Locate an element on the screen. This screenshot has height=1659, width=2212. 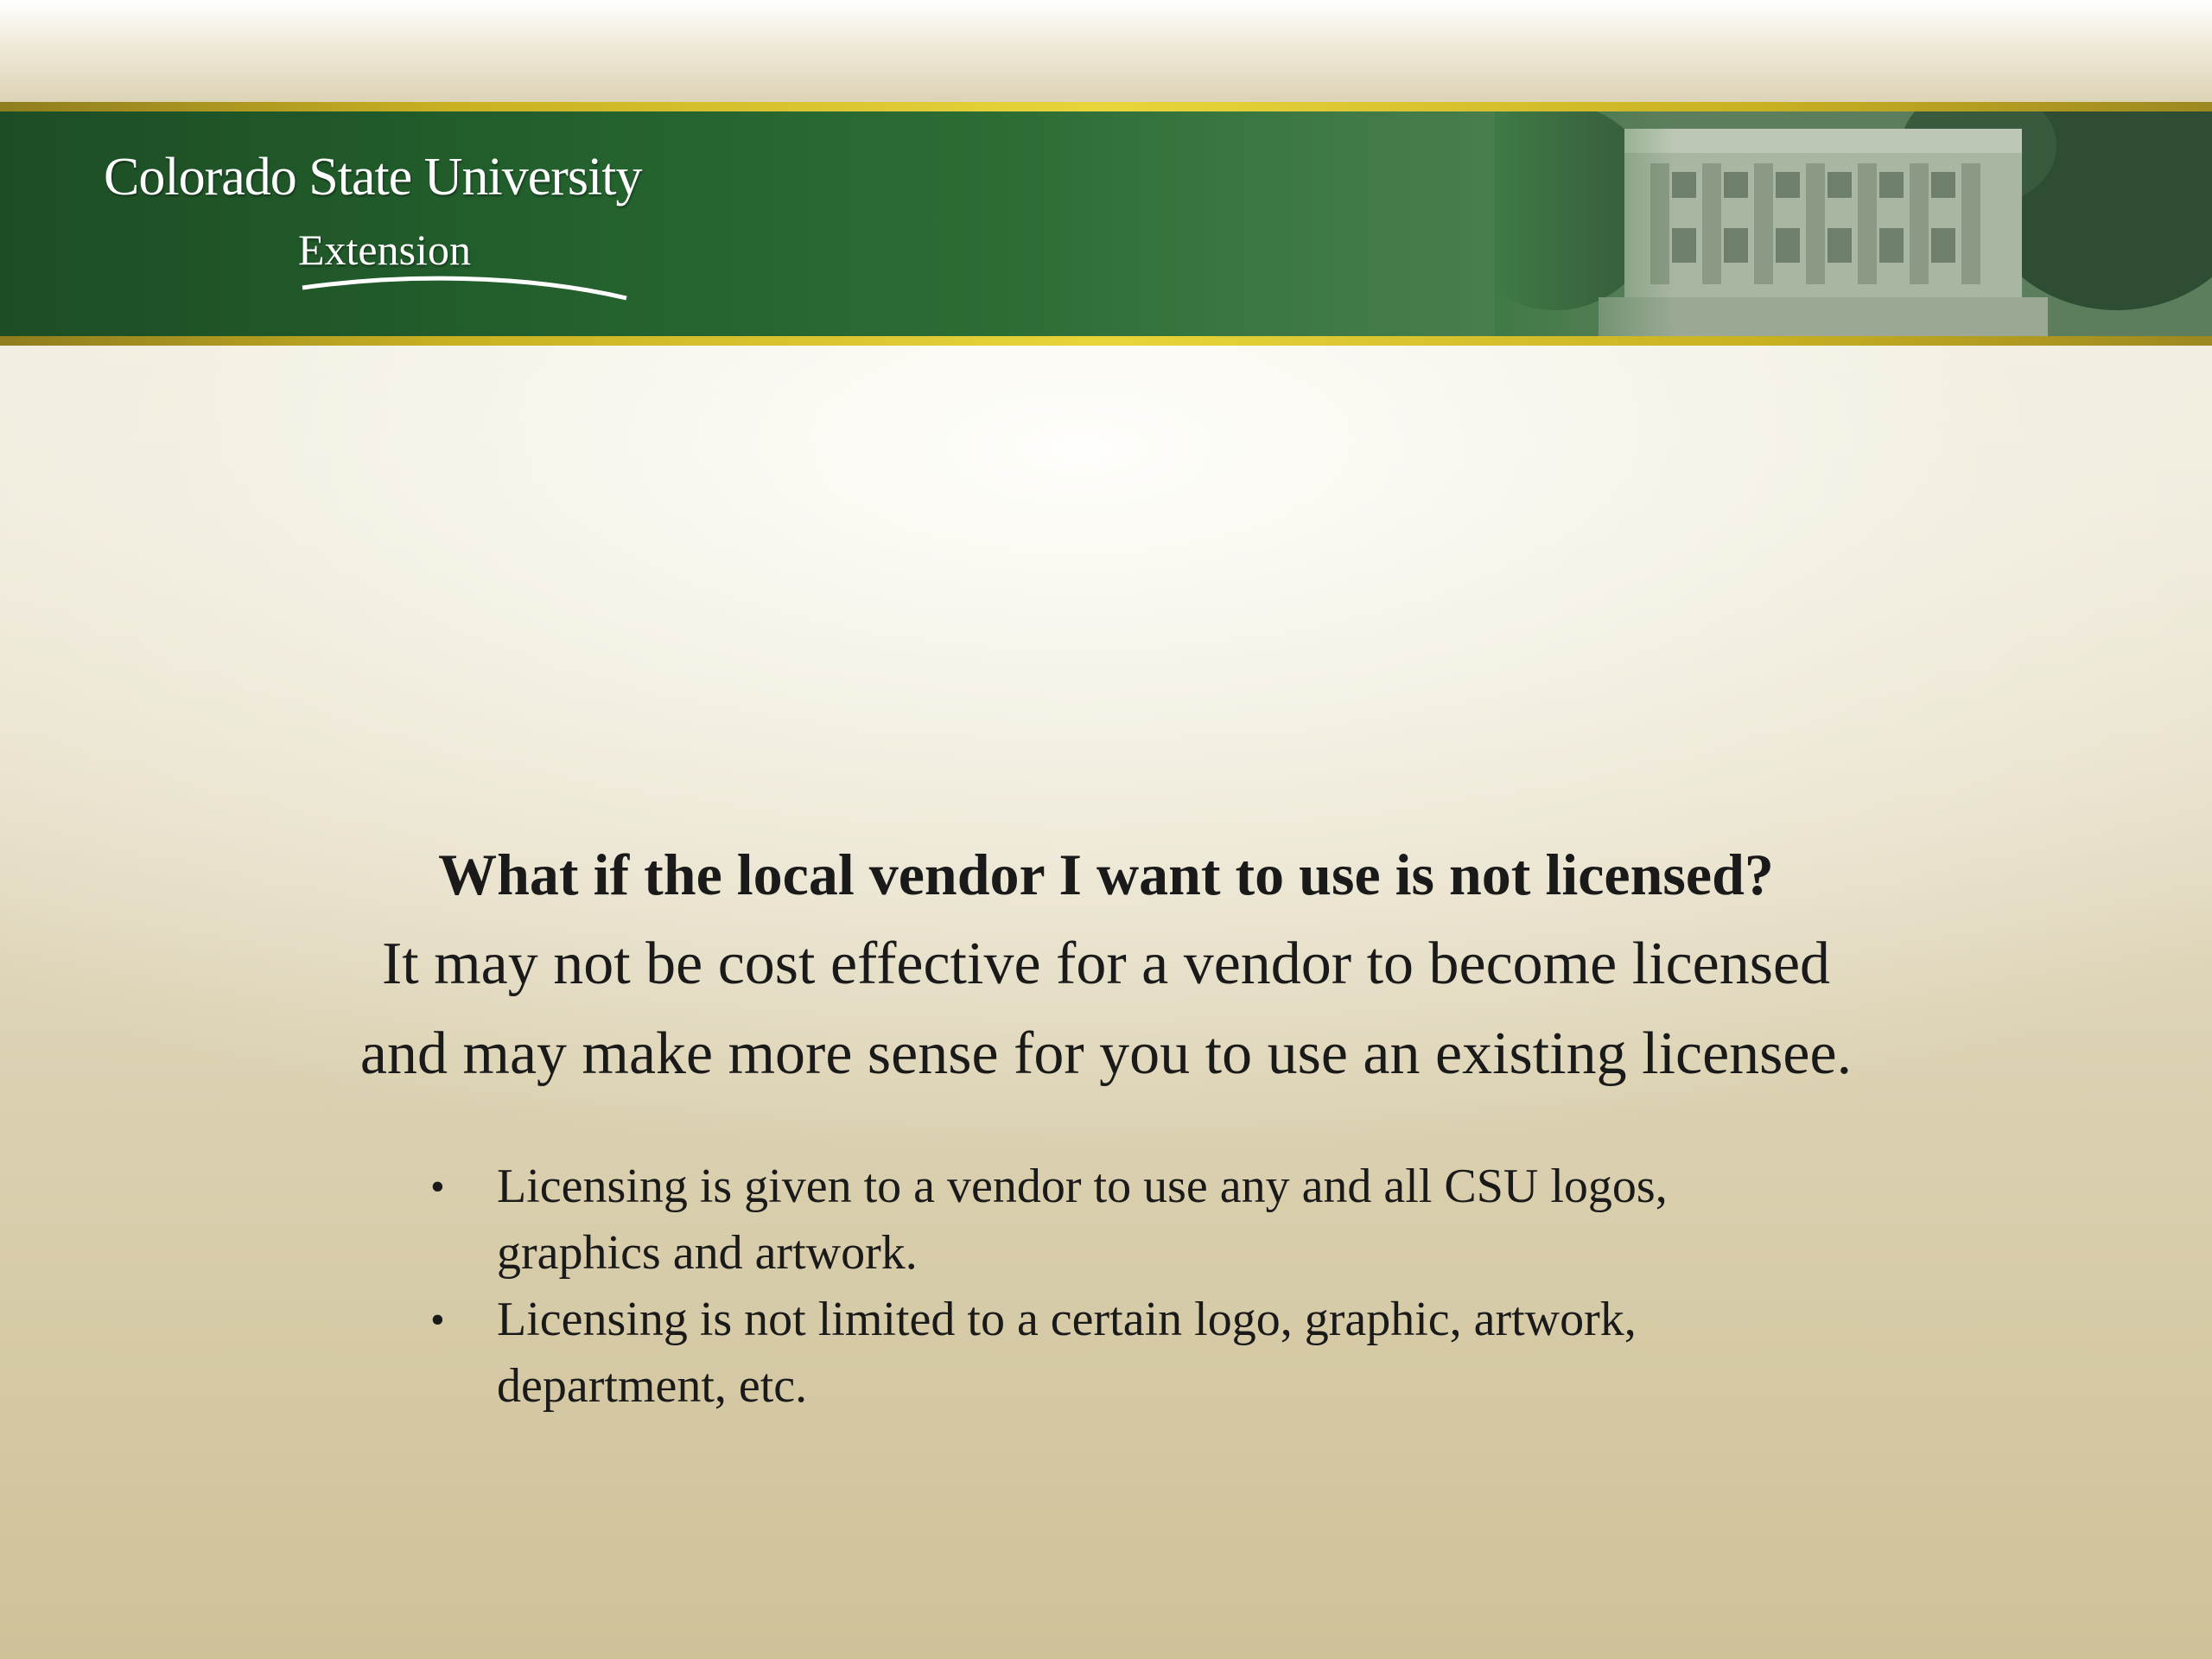
bullet-text-line: department, etc. is located at coordinates (652, 1386).